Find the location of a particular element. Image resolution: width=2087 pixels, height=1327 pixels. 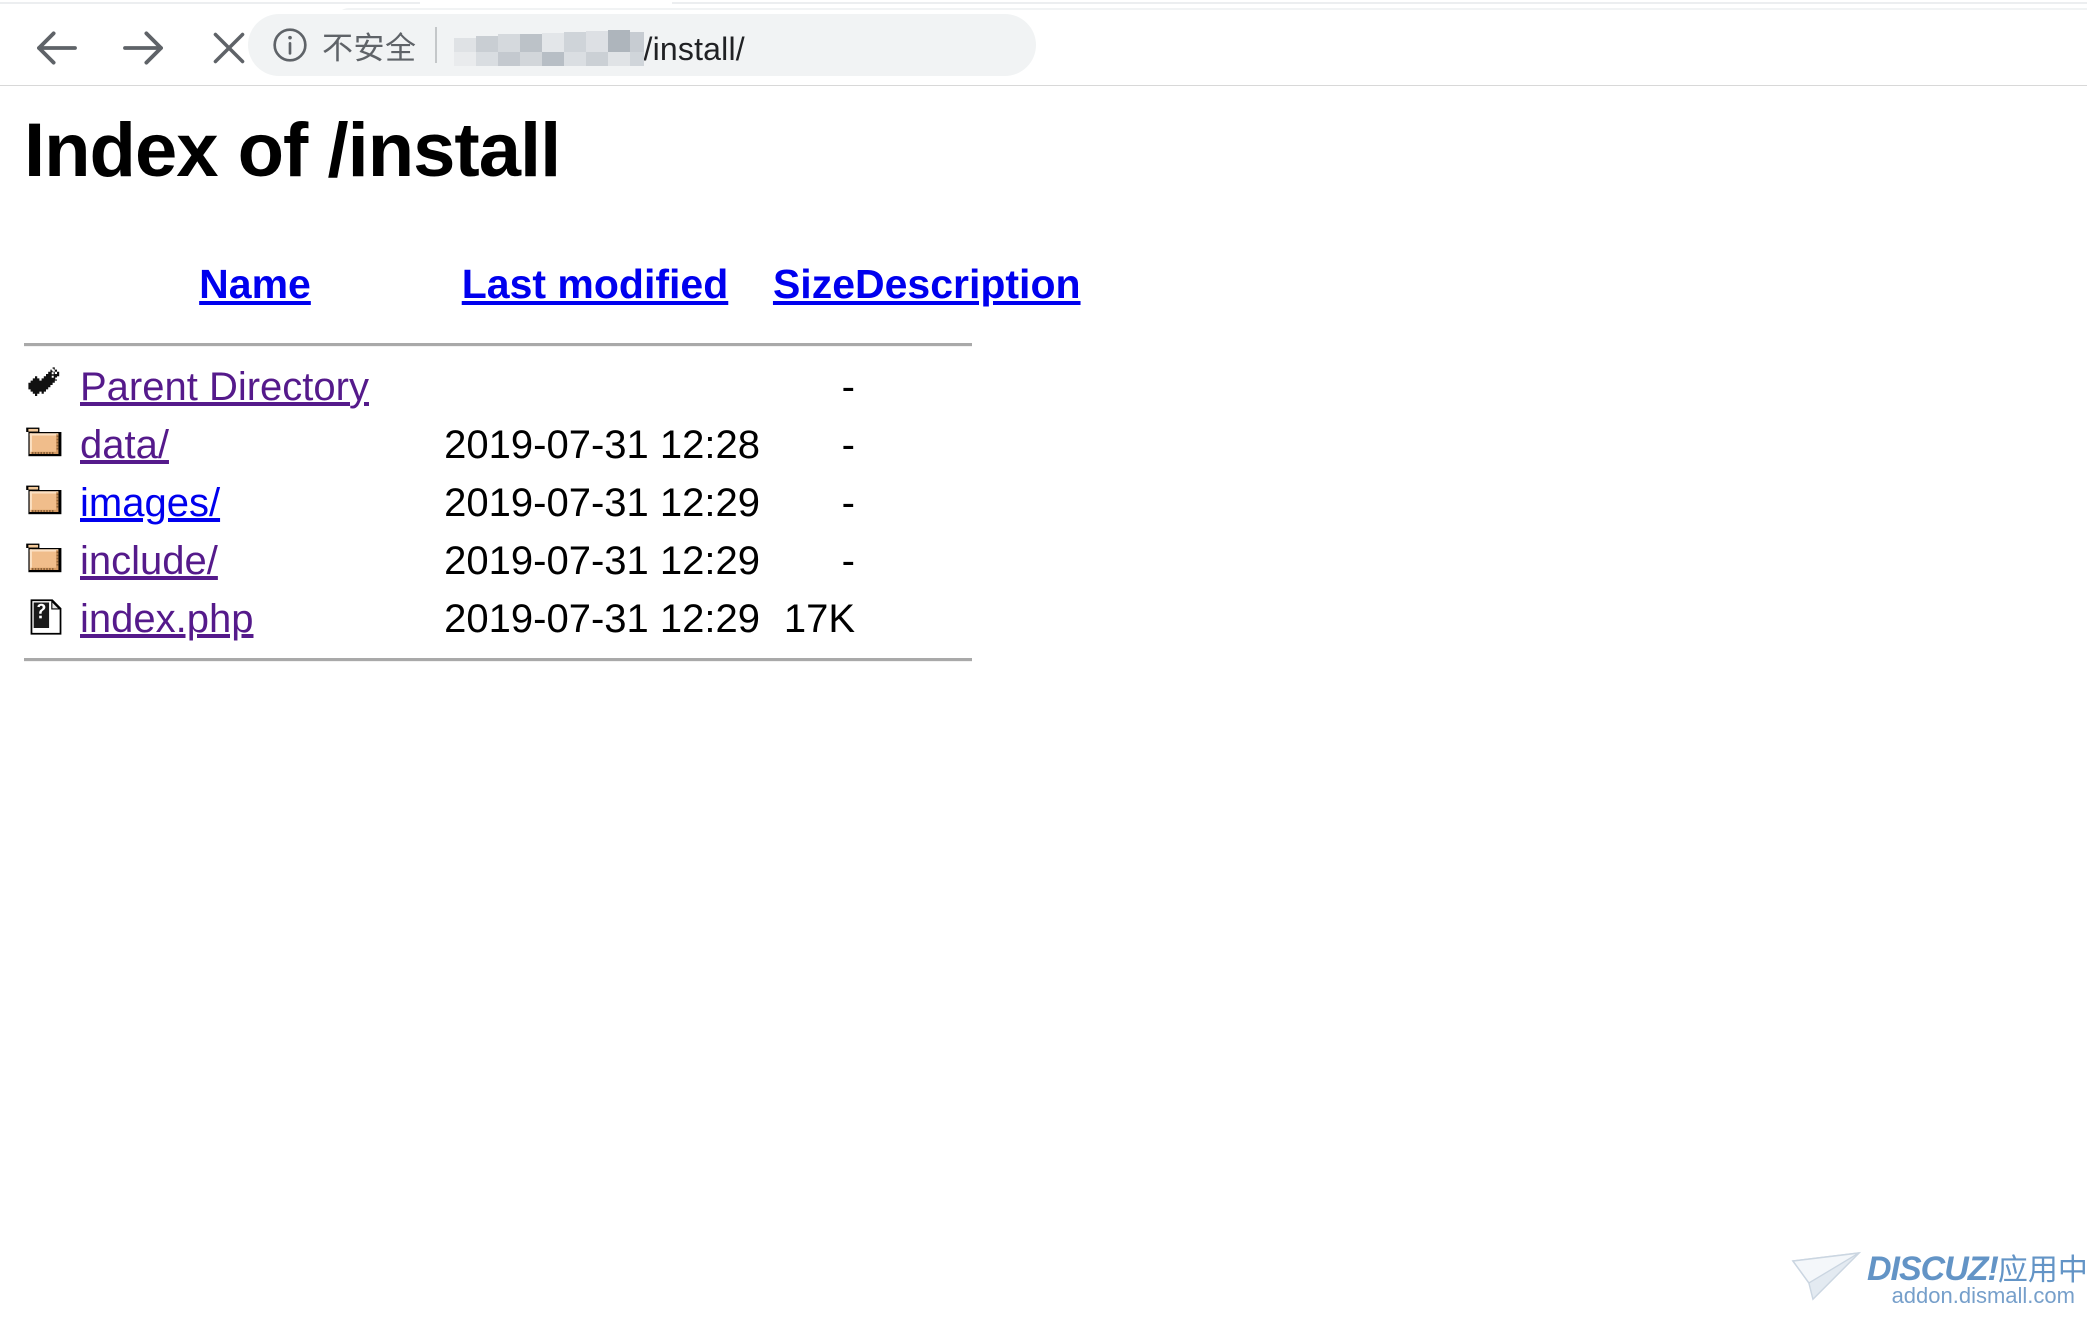

paper-plane-icon is located at coordinates (1826, 1276).